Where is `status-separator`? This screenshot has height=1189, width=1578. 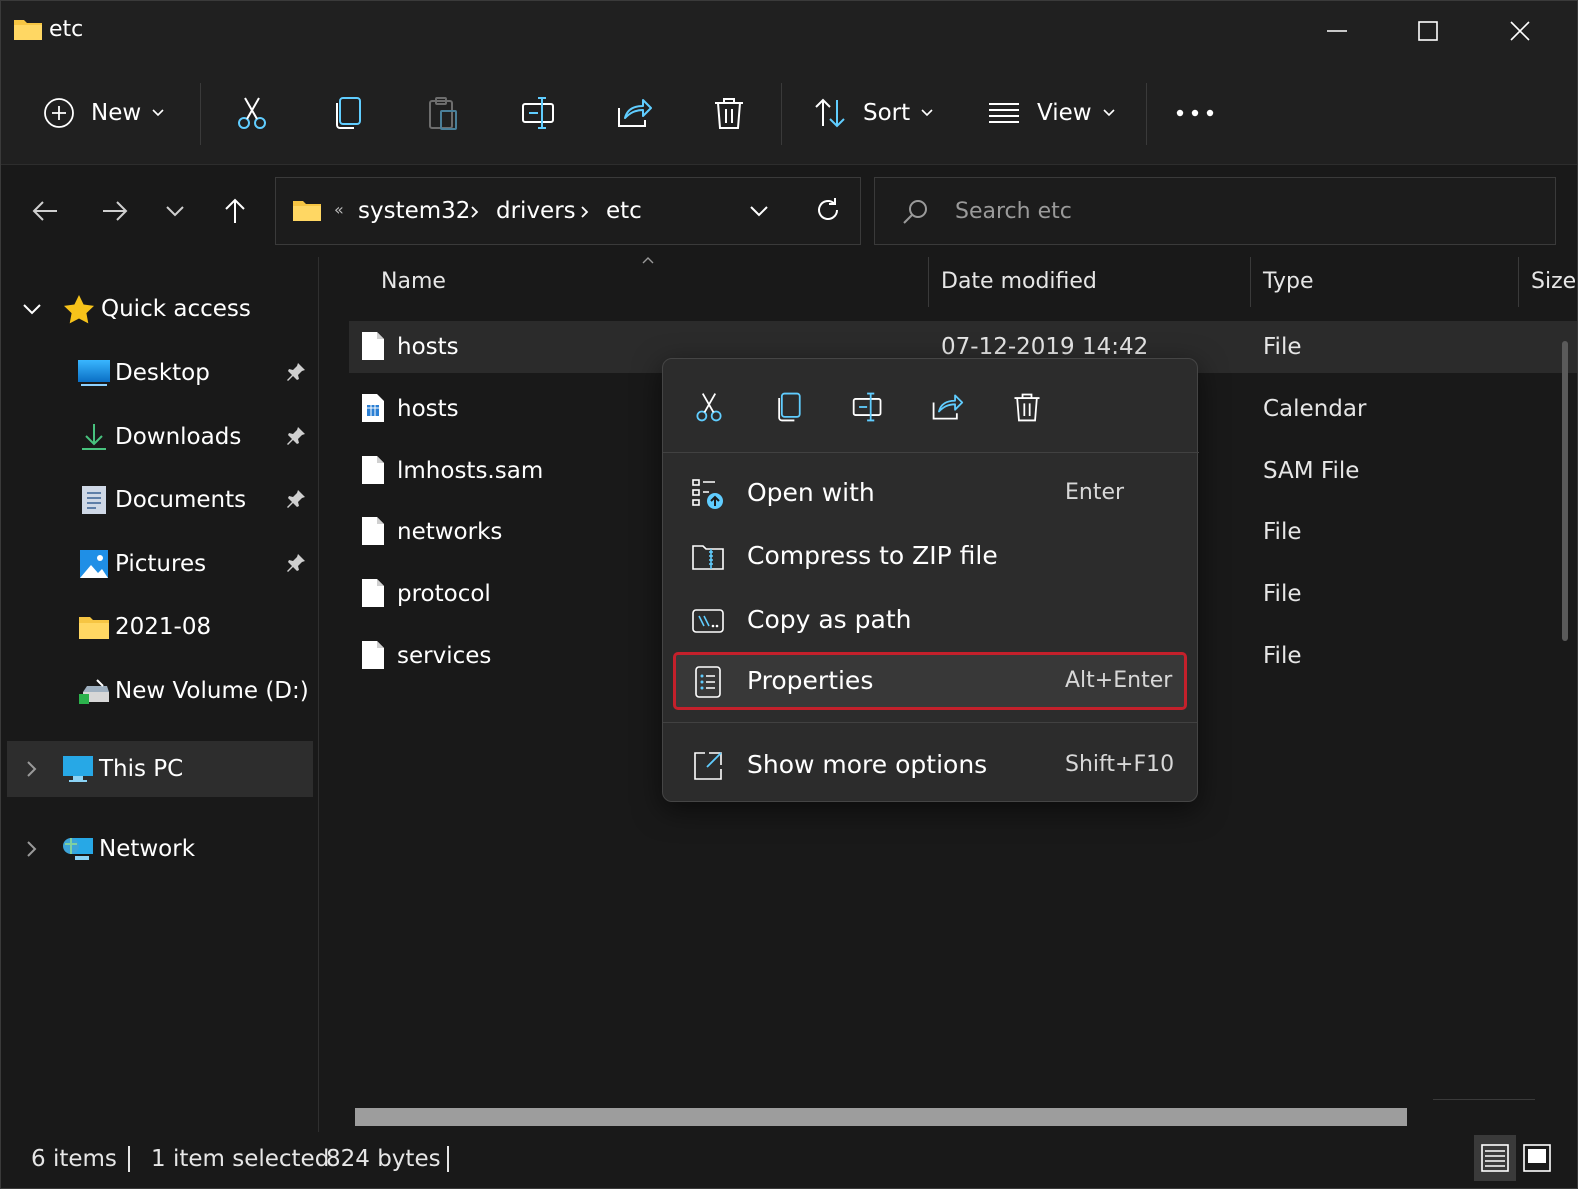 status-separator is located at coordinates (129, 1159).